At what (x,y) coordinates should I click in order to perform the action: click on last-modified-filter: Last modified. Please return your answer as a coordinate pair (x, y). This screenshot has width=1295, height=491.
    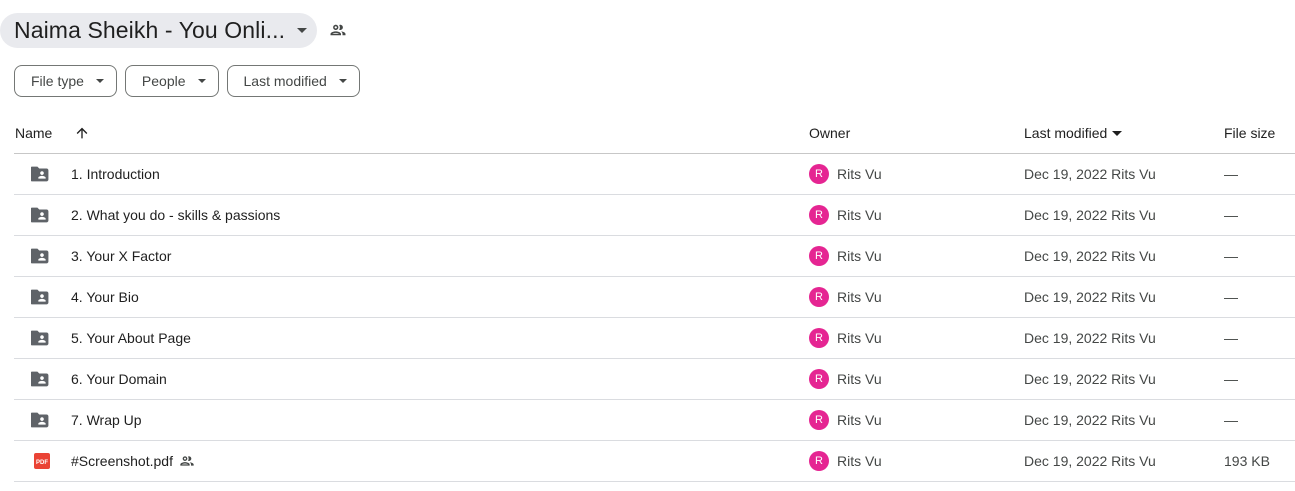
    Looking at the image, I should click on (293, 81).